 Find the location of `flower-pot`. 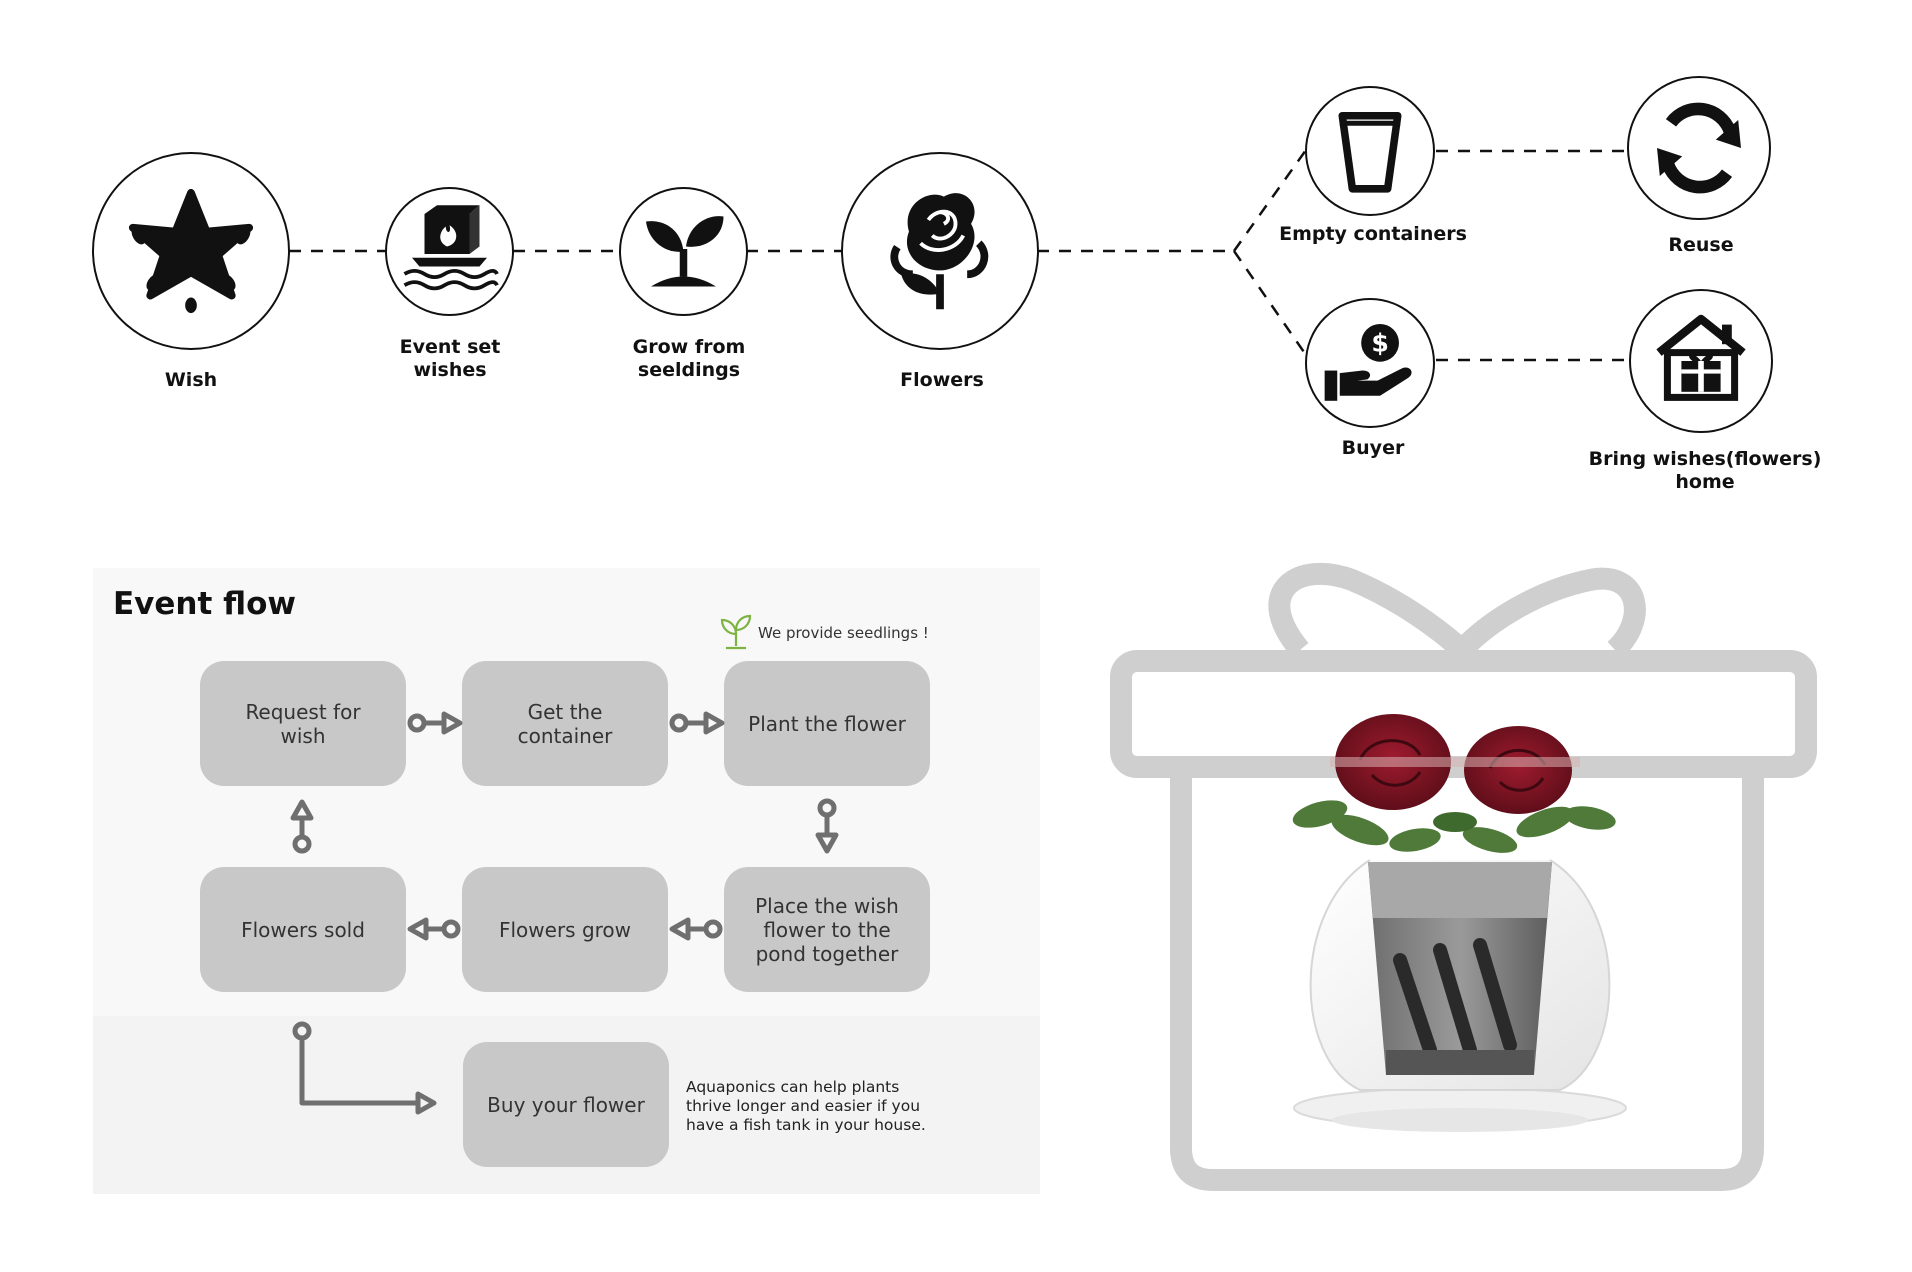

flower-pot is located at coordinates (1460, 968).